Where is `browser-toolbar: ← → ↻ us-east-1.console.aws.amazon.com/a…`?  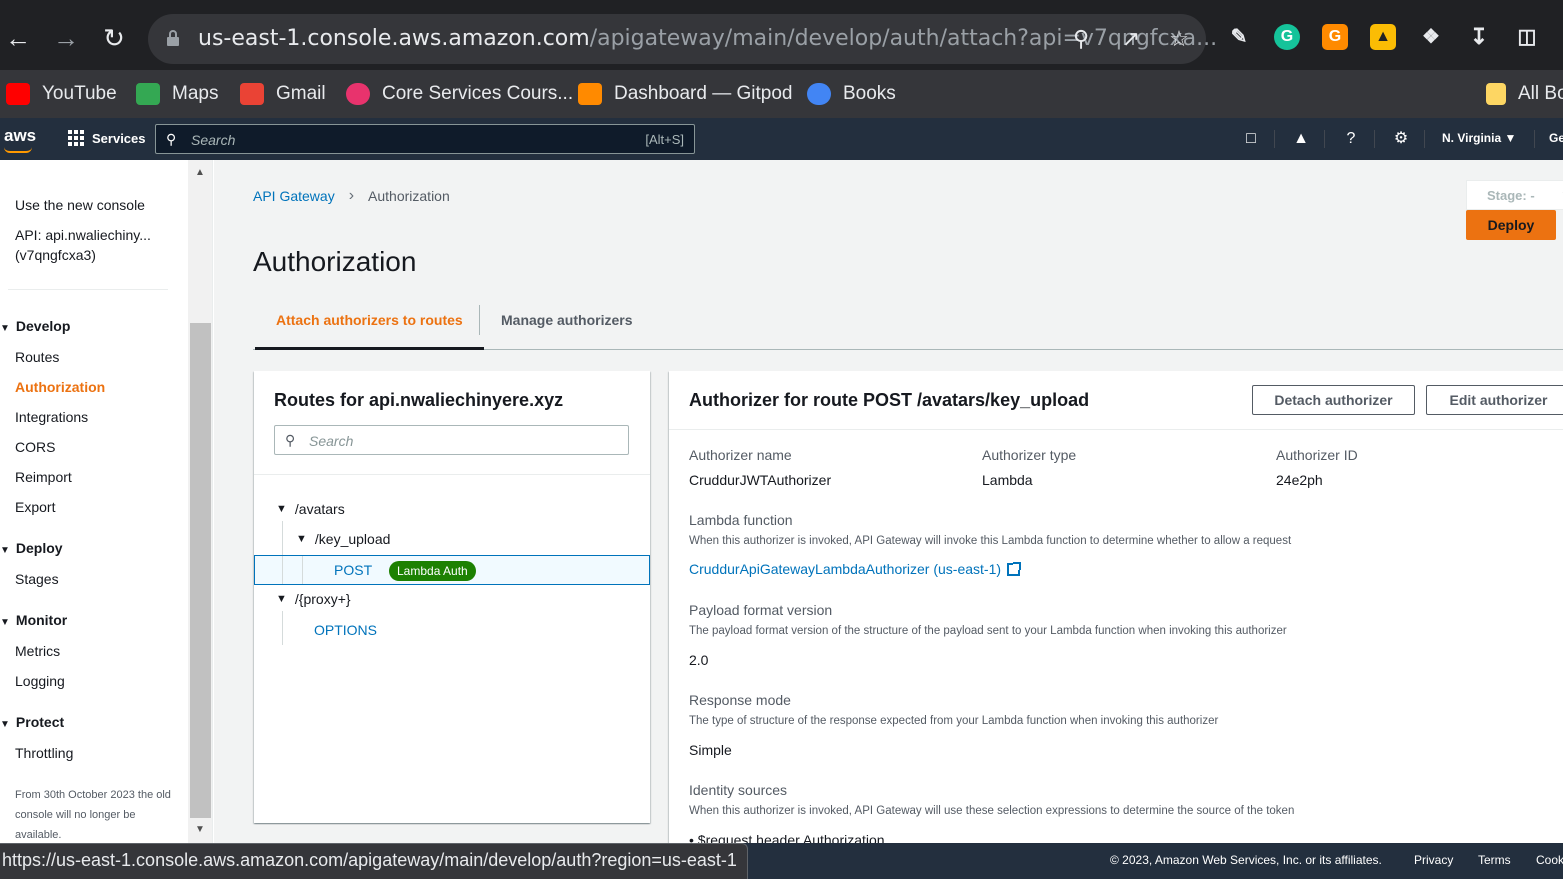
browser-toolbar: ← → ↻ us-east-1.console.aws.amazon.com/a… is located at coordinates (781, 39).